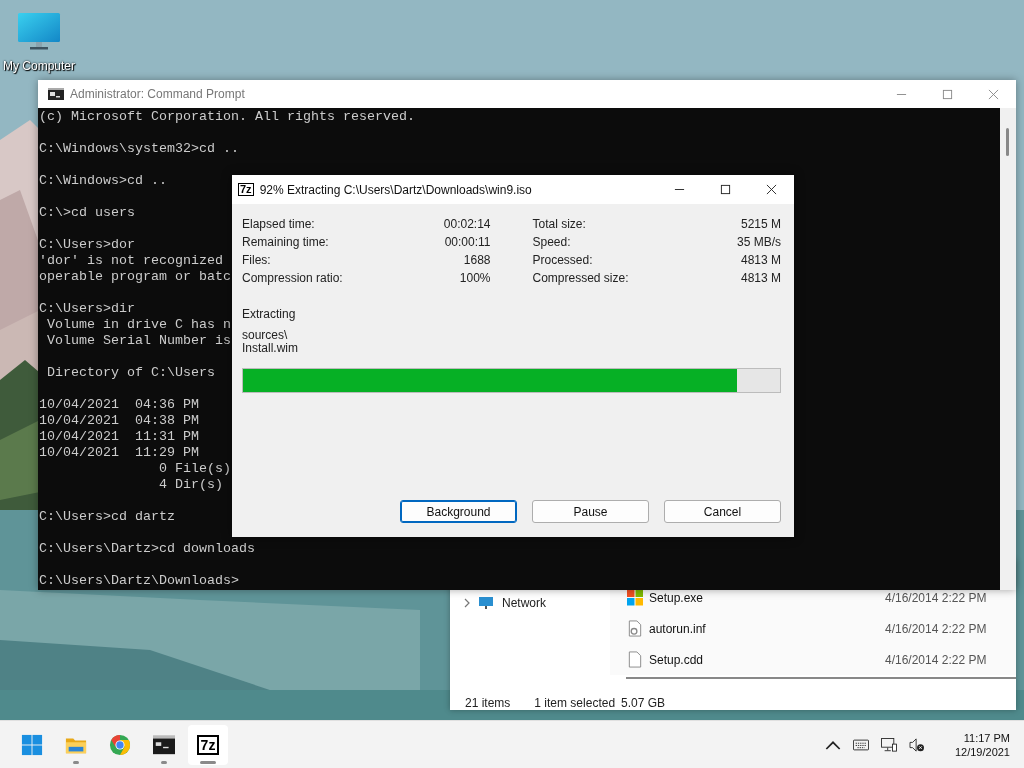 The image size is (1024, 768). Describe the element at coordinates (524, 603) in the screenshot. I see `nav-item: Network` at that location.